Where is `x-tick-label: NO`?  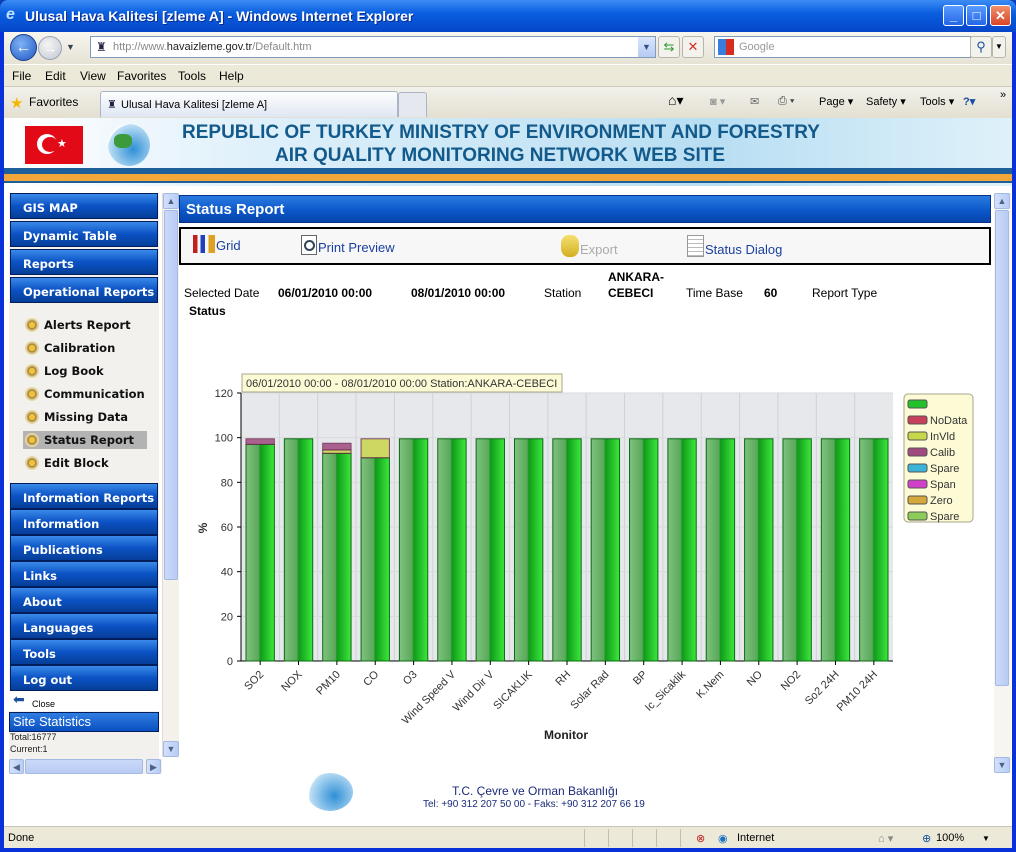 x-tick-label: NO is located at coordinates (755, 678).